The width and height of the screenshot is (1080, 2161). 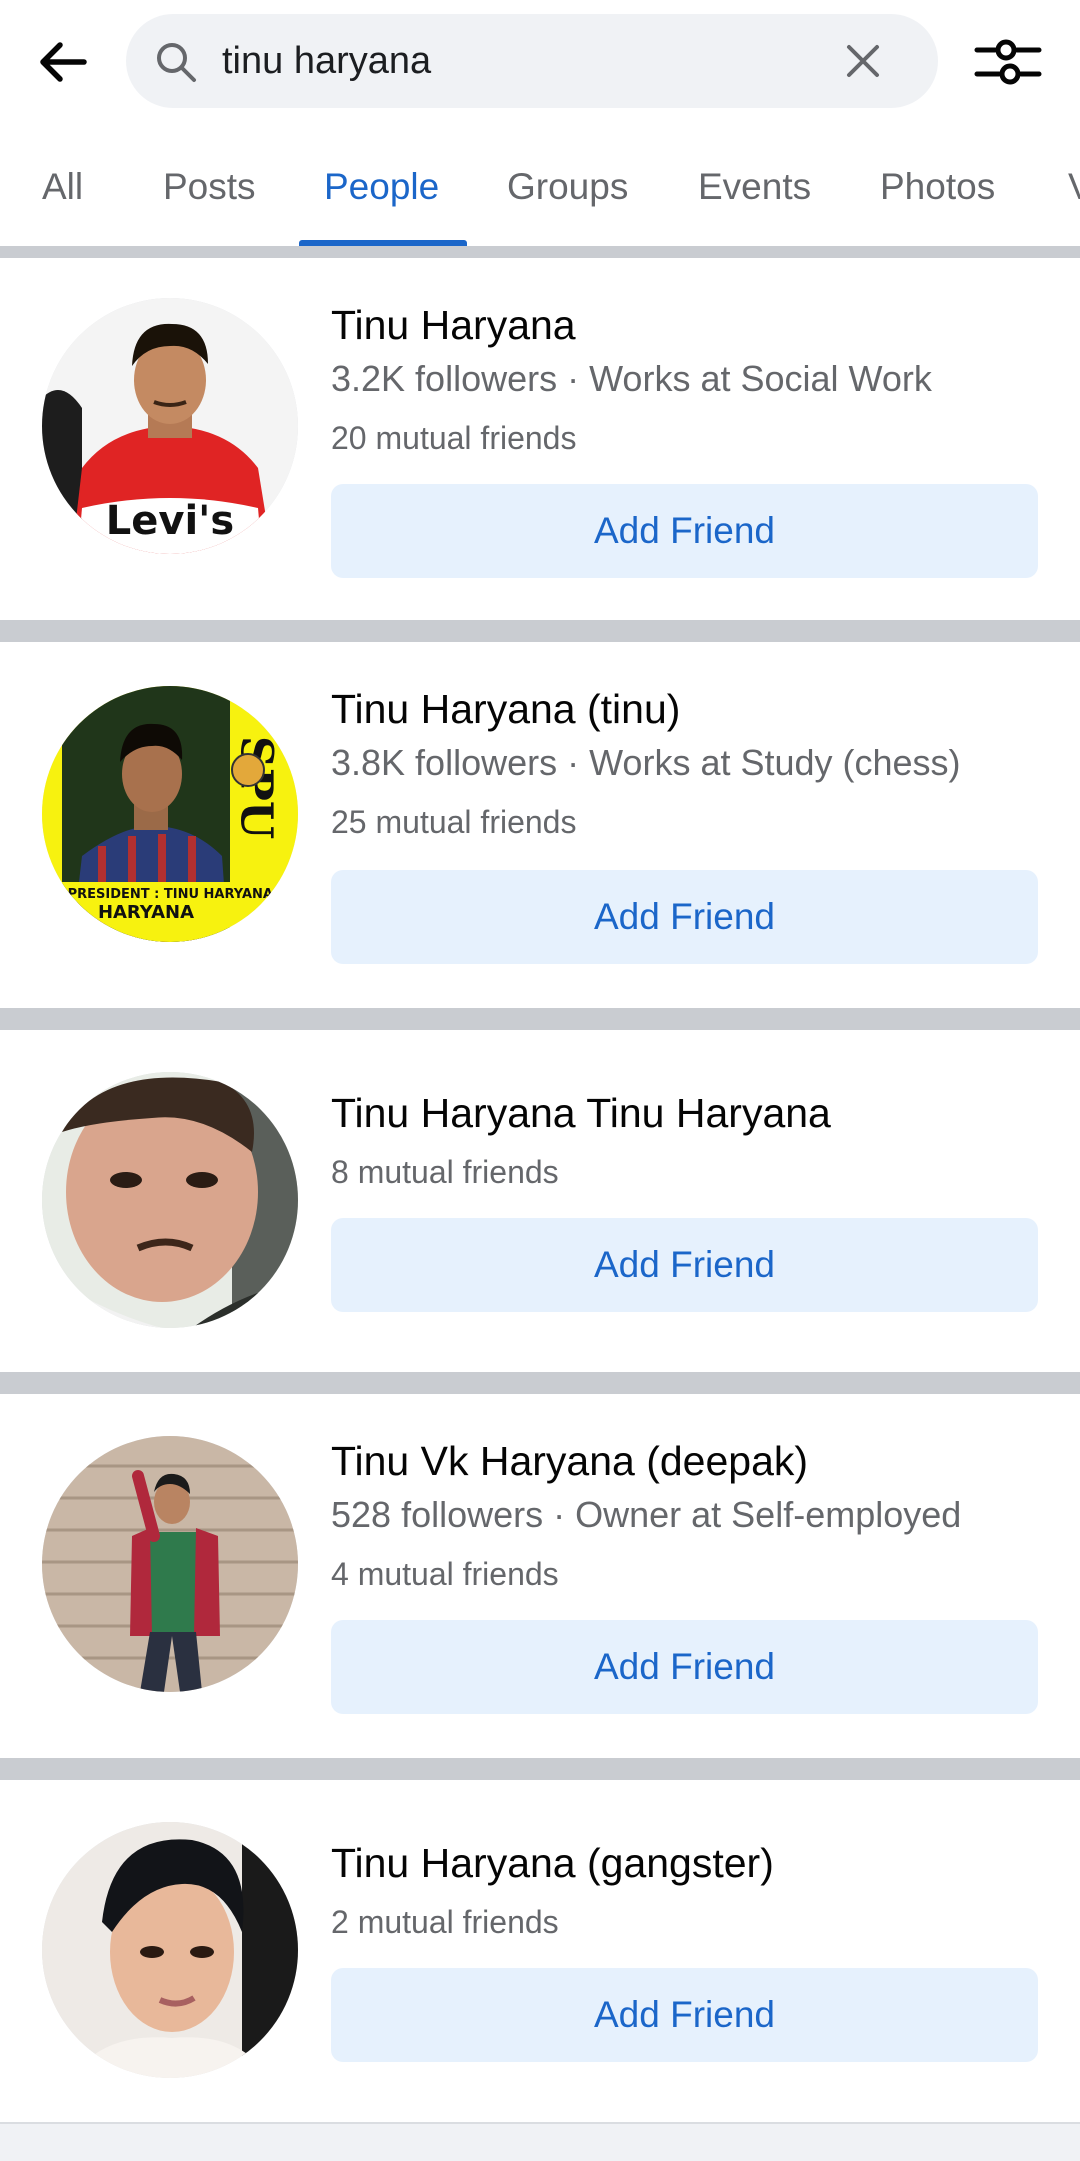 I want to click on mutual-friends: 20 mutual friends, so click(x=454, y=438).